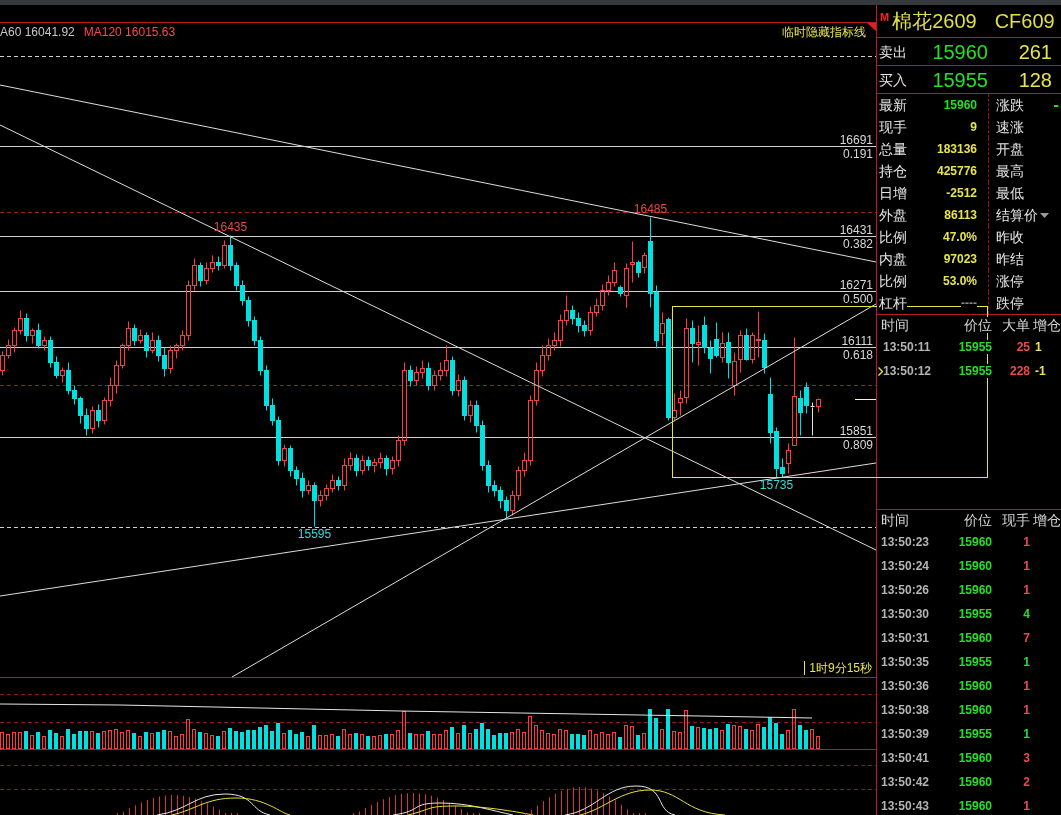  What do you see at coordinates (956, 149) in the screenshot?
I see `stat-value: 183136` at bounding box center [956, 149].